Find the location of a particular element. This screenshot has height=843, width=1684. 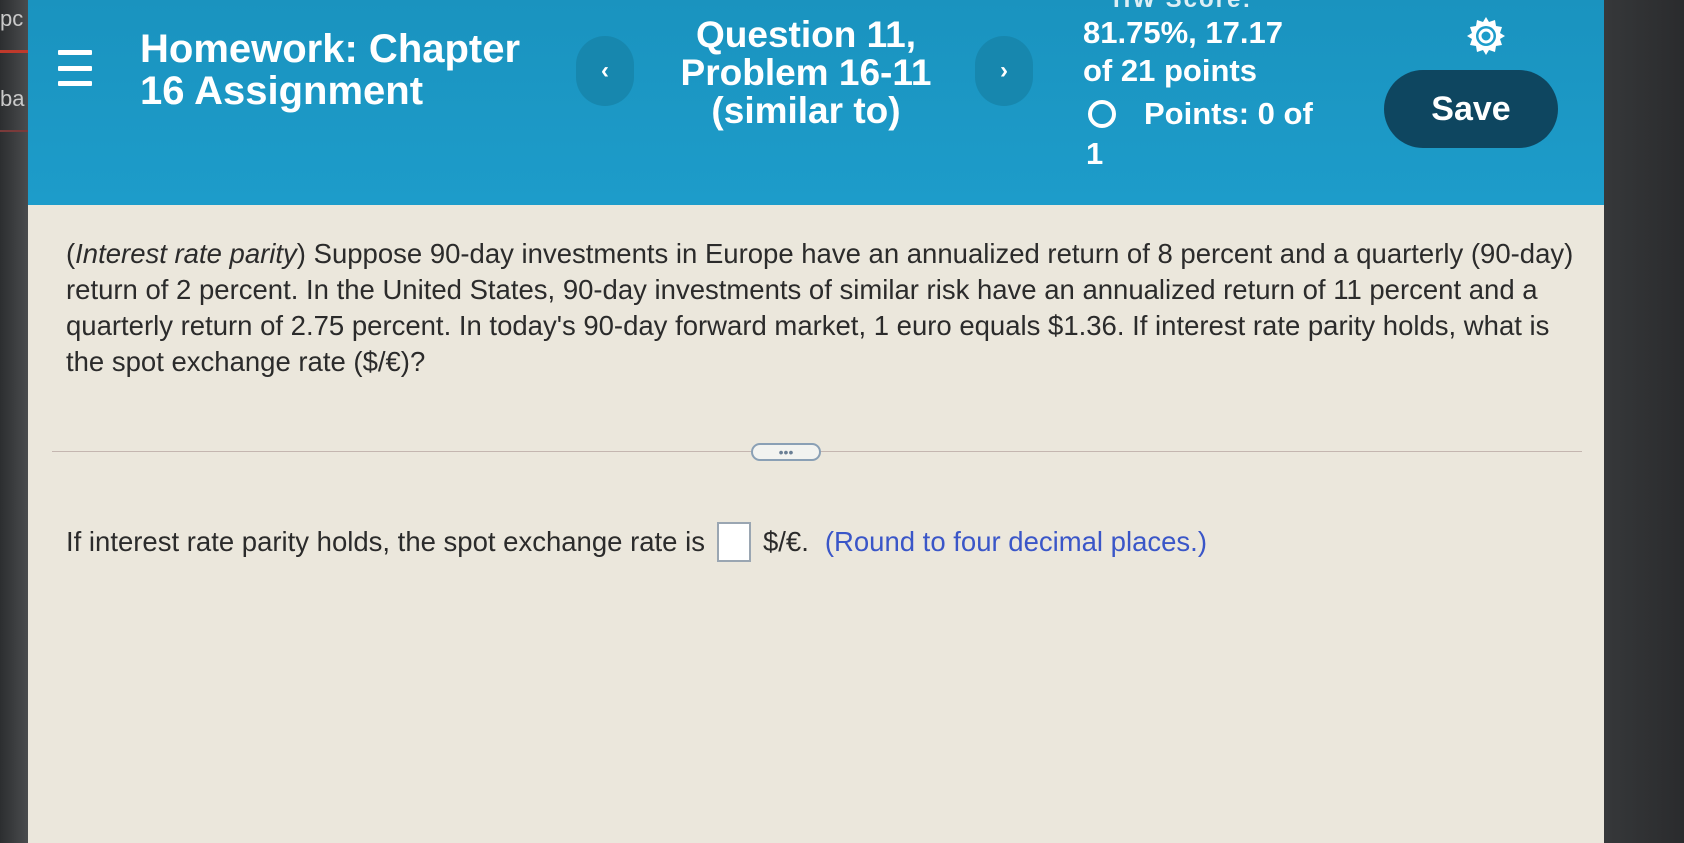

menu-icon is located at coordinates (75, 68).